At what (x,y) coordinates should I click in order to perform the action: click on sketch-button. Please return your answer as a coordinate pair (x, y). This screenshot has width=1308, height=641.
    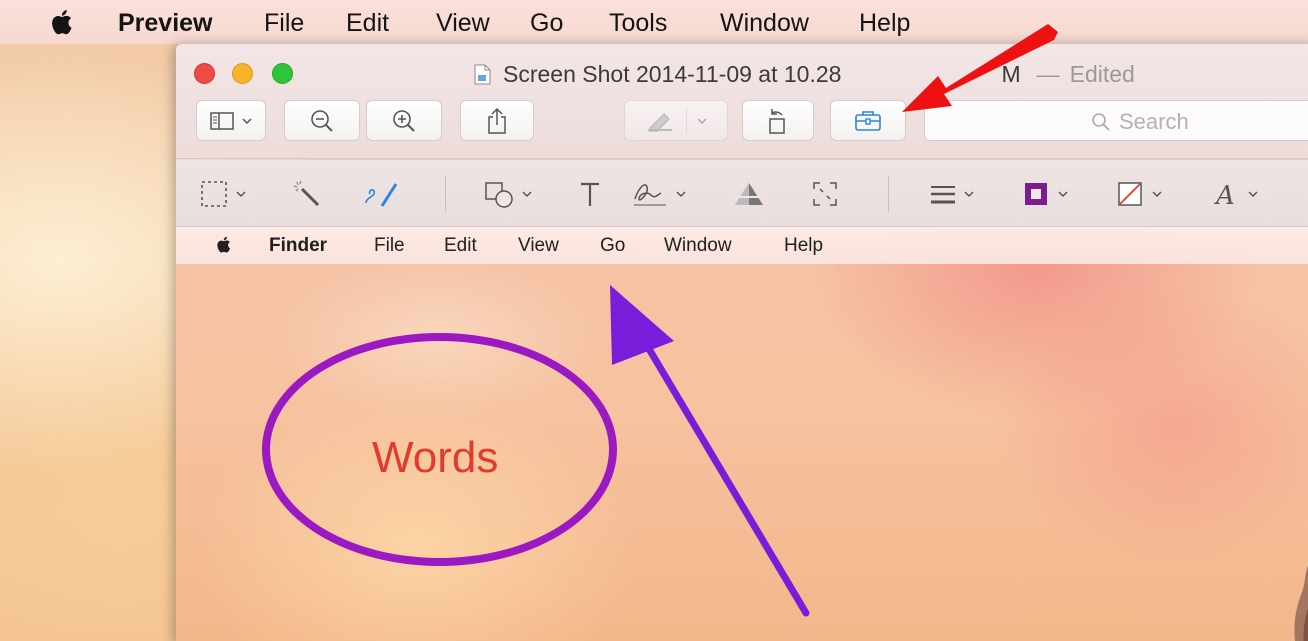
    Looking at the image, I should click on (381, 194).